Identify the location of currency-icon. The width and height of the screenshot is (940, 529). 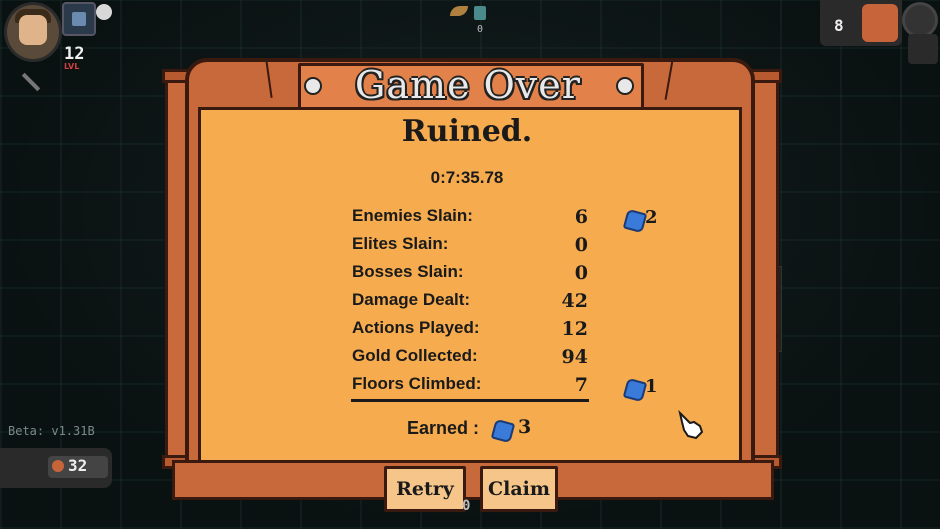
(880, 23).